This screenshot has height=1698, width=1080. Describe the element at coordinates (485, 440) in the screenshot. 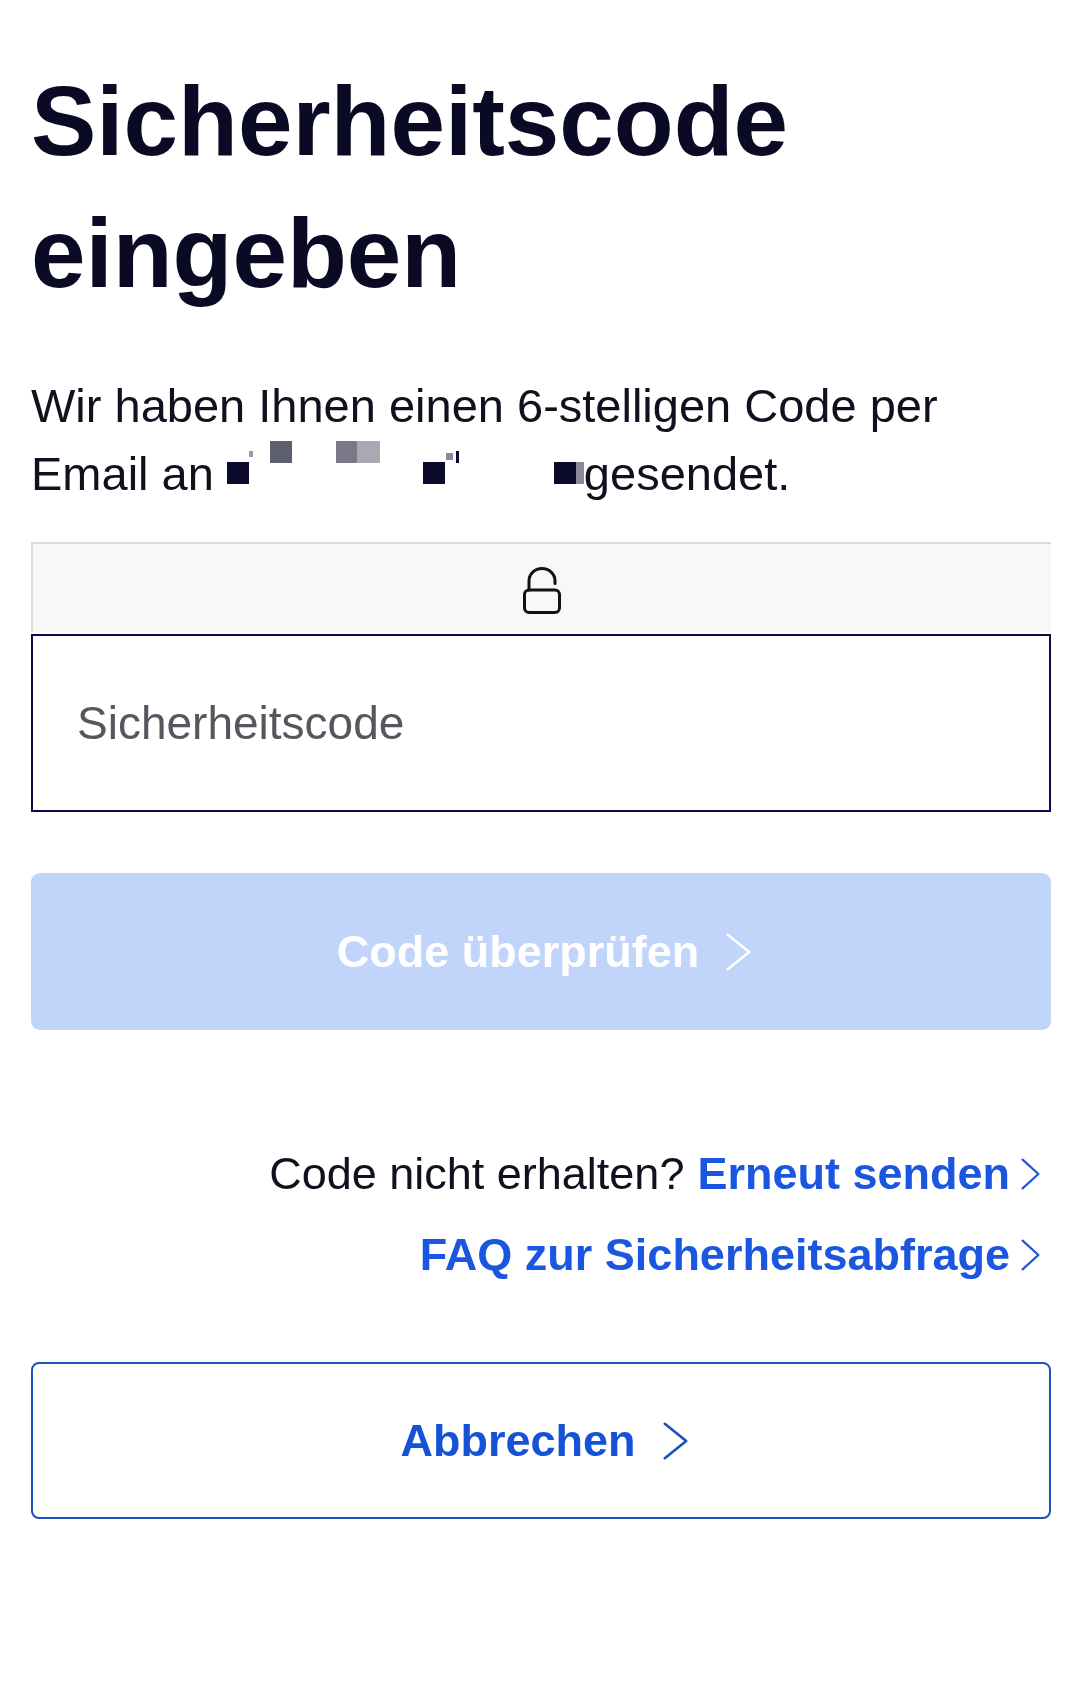

I see `instruction-text: Wir haben Ihnen einen 6-stelligen Code per Email an gesendet.` at that location.